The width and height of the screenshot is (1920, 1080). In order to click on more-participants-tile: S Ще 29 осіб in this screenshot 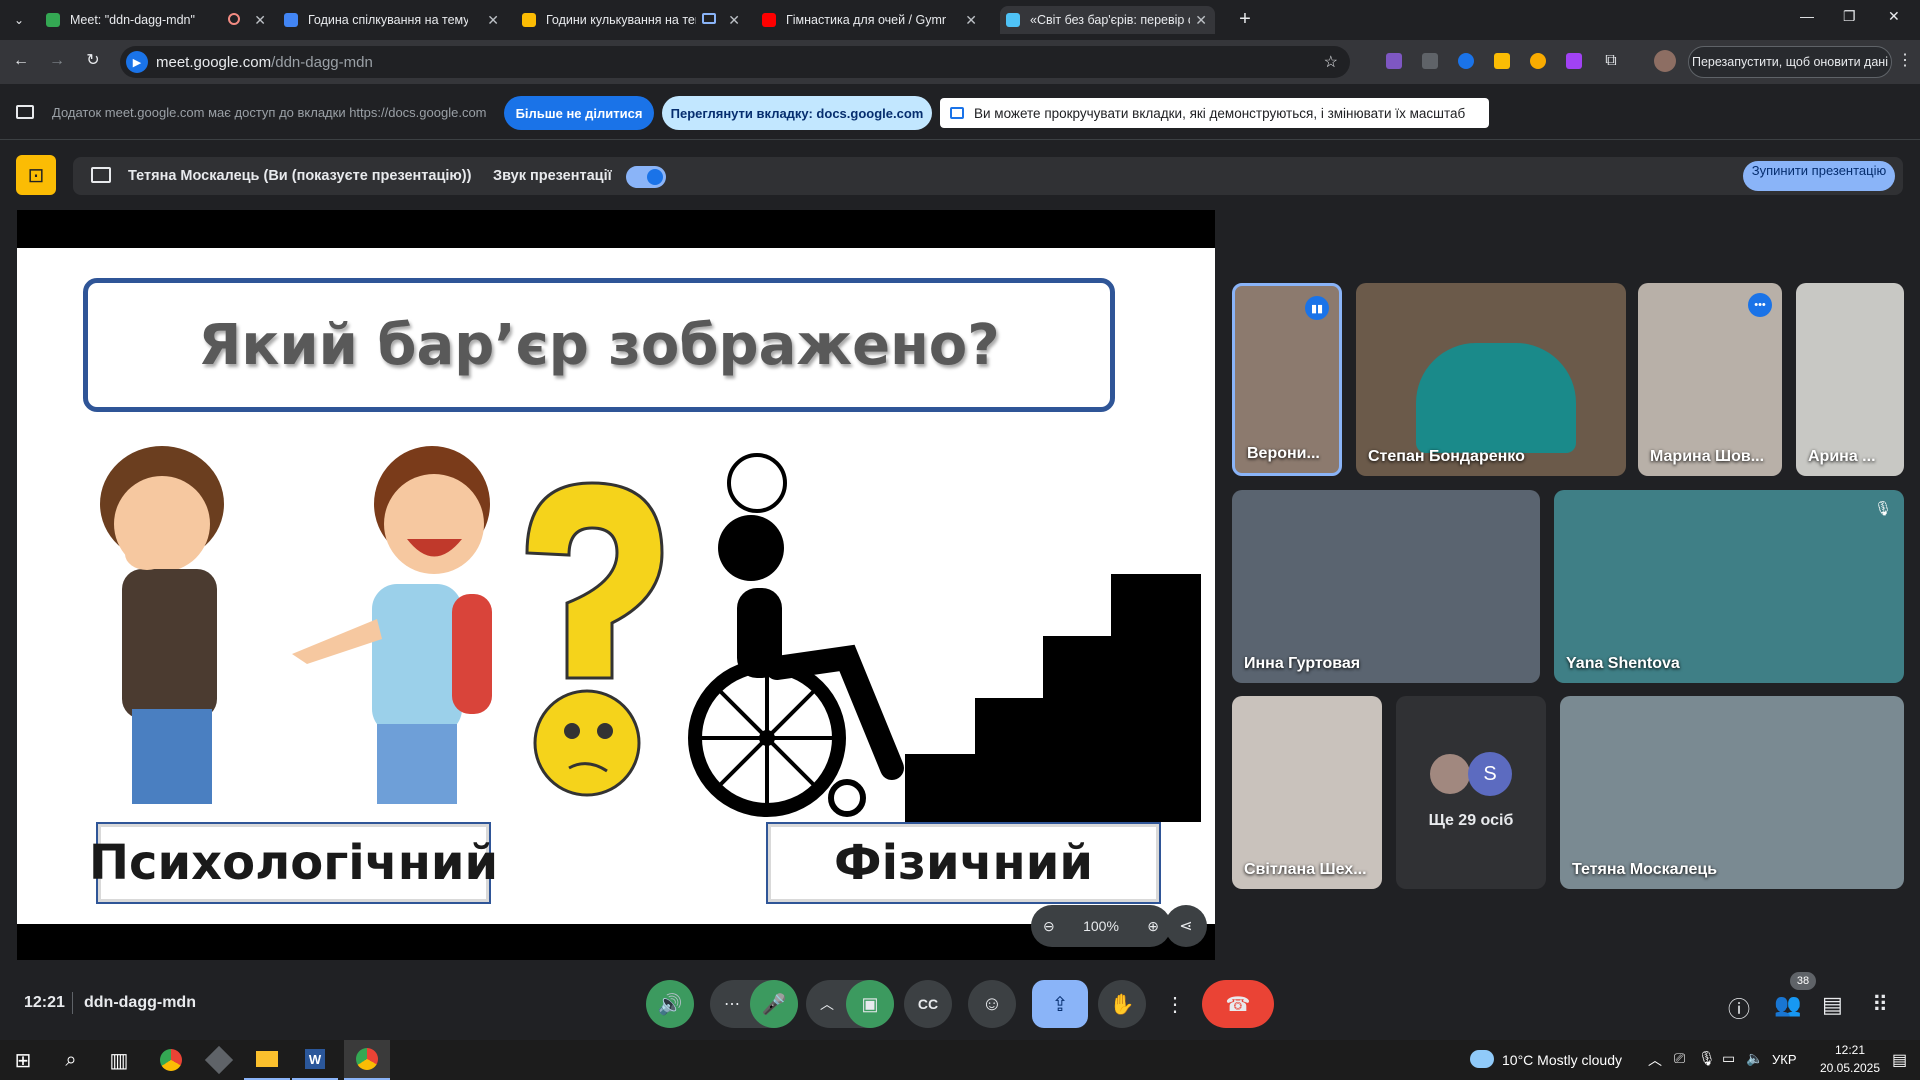, I will do `click(1471, 792)`.